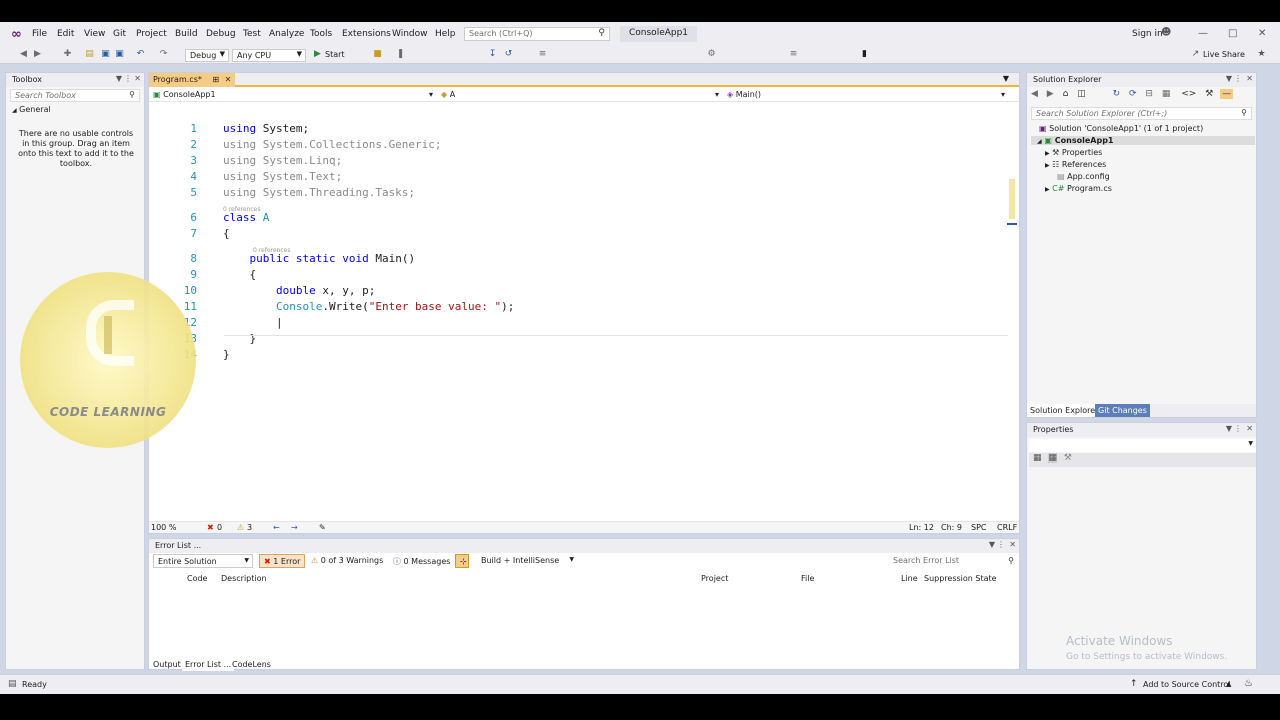 This screenshot has height=720, width=1280. Describe the element at coordinates (207, 55) in the screenshot. I see `config-select: Debug ▼` at that location.